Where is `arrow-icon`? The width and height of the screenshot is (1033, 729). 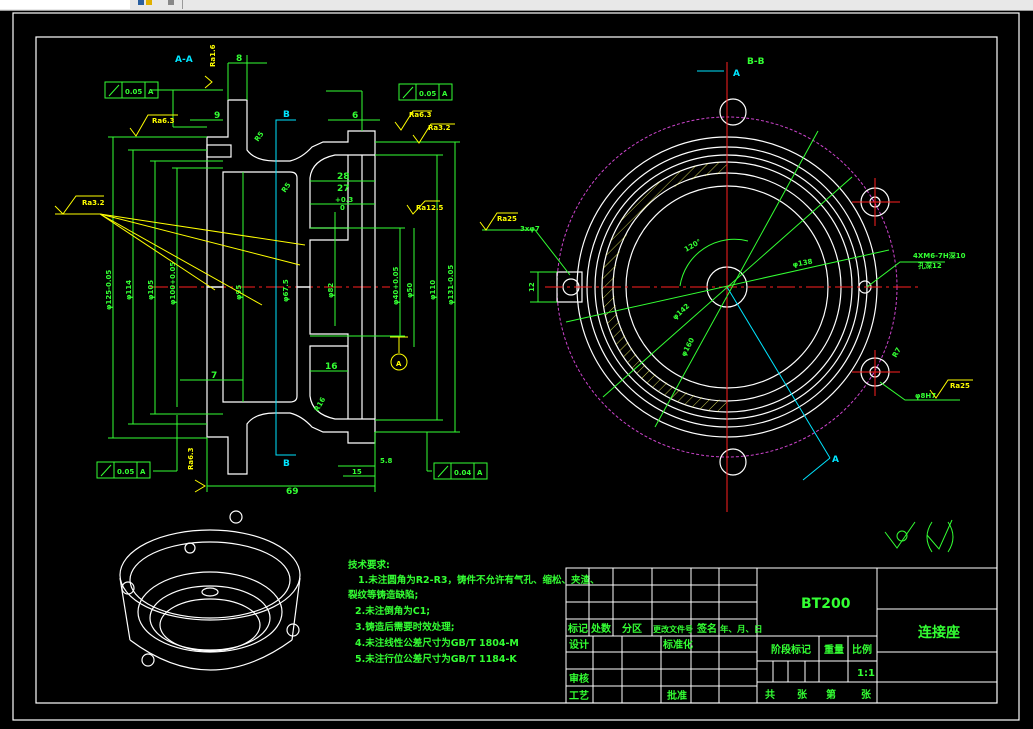 arrow-icon is located at coordinates (141, 2).